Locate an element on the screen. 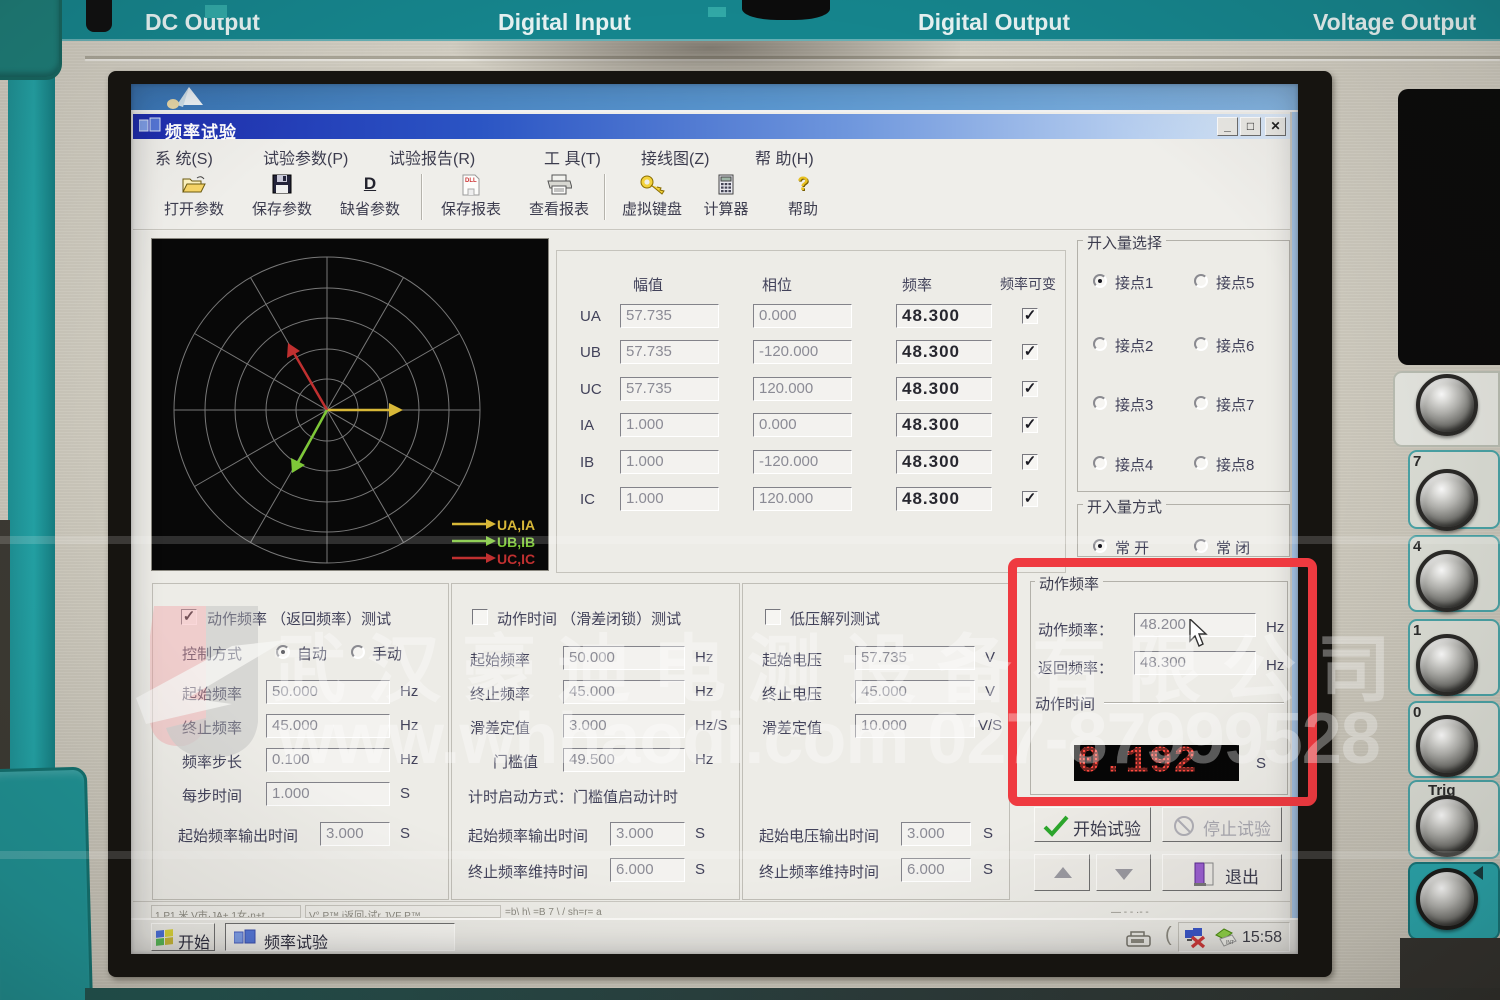 This screenshot has height=1000, width=1500. svg-text: UA,IA is located at coordinates (516, 525).